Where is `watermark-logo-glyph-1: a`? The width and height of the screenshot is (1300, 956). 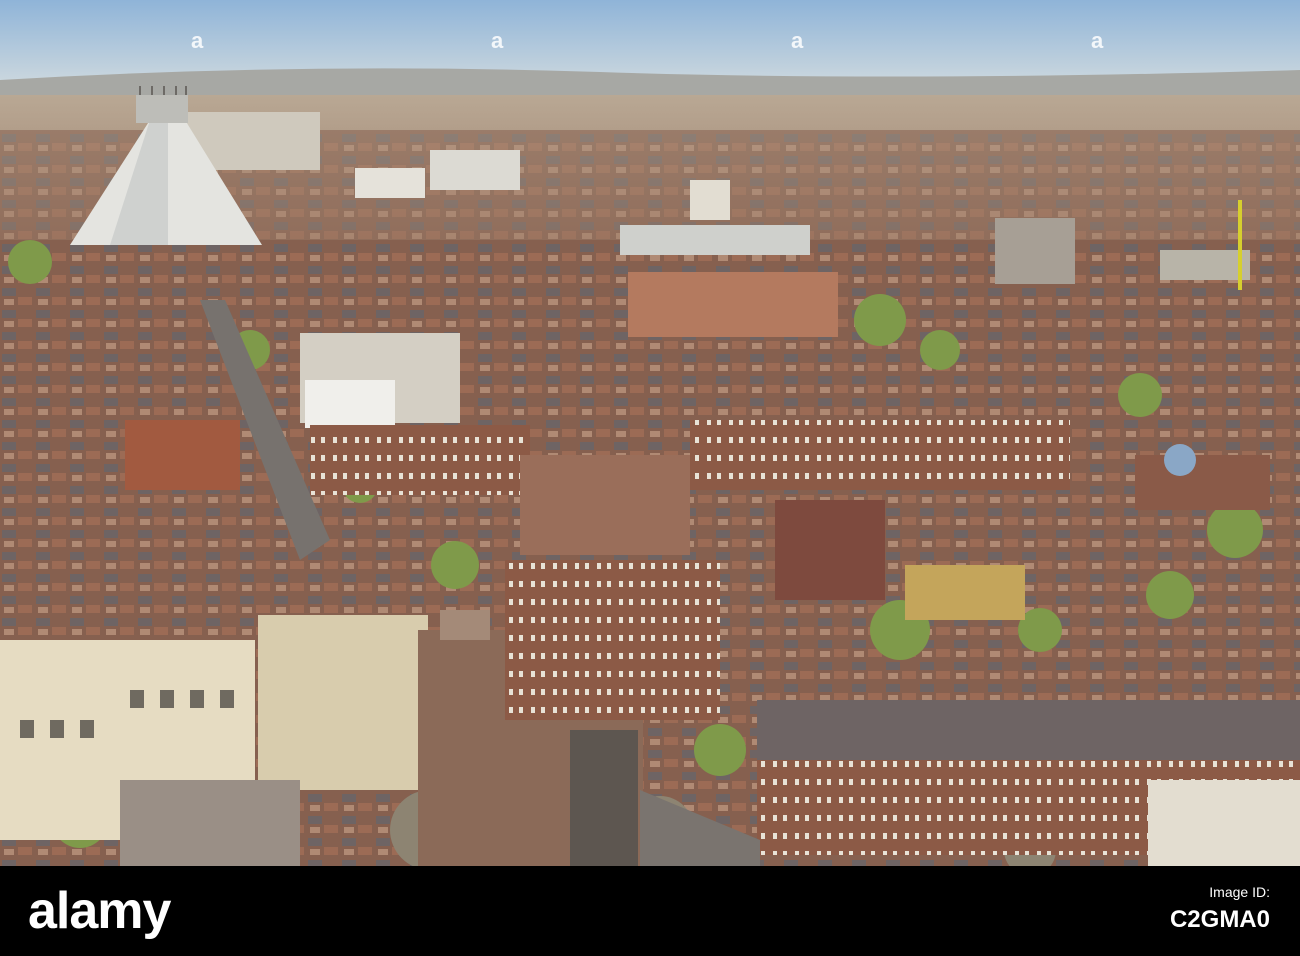
watermark-logo-glyph-1: a is located at coordinates (197, 40).